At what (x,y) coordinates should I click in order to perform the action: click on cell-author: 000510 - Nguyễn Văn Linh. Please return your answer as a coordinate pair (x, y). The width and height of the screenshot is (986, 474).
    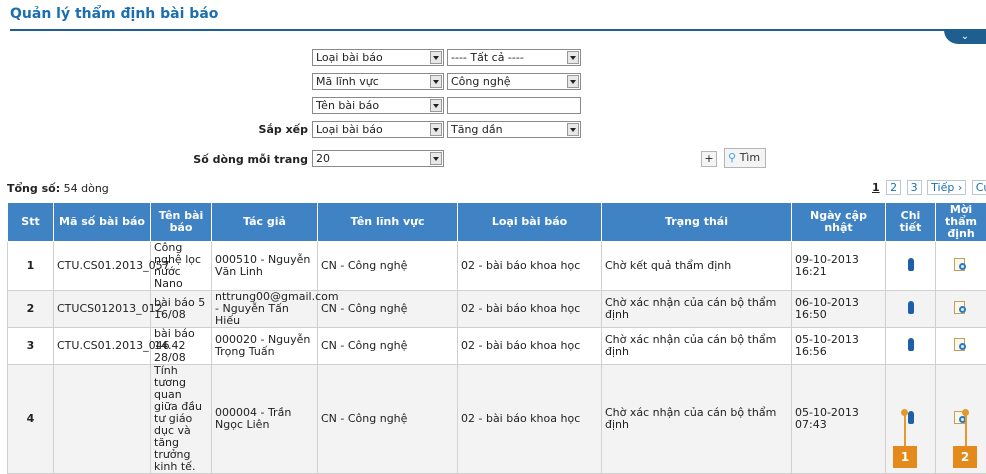
    Looking at the image, I should click on (265, 266).